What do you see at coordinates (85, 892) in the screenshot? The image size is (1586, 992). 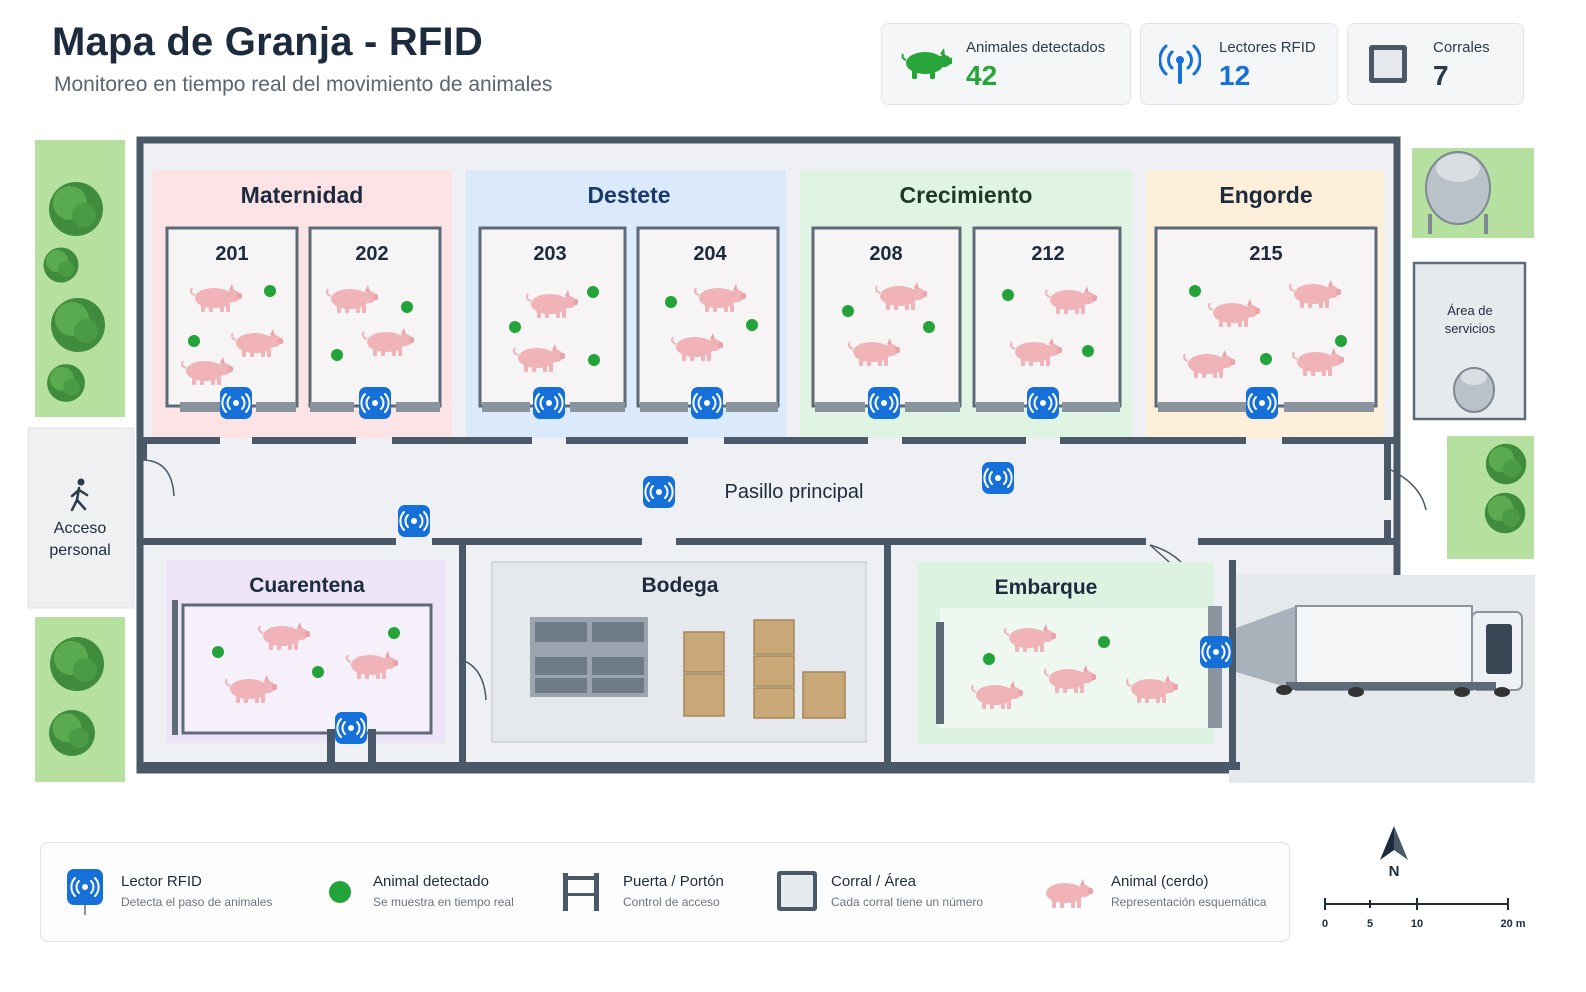 I see `rfid-reader-icon` at bounding box center [85, 892].